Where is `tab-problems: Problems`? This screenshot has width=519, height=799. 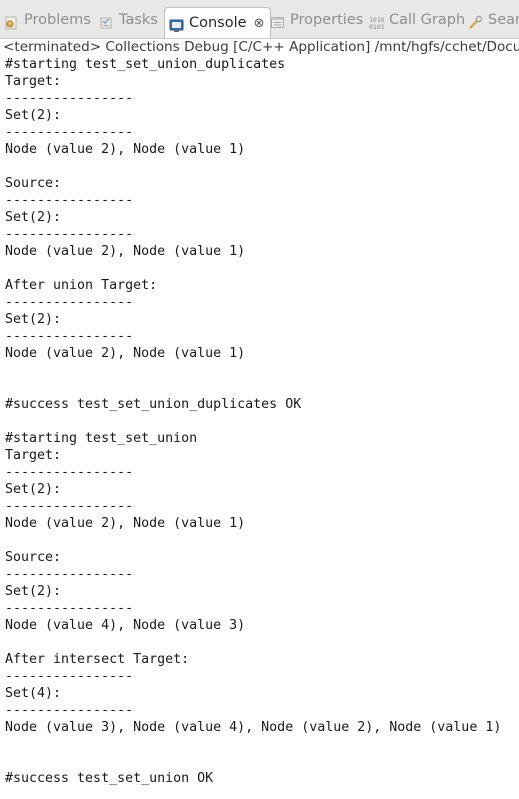 tab-problems: Problems is located at coordinates (47, 20).